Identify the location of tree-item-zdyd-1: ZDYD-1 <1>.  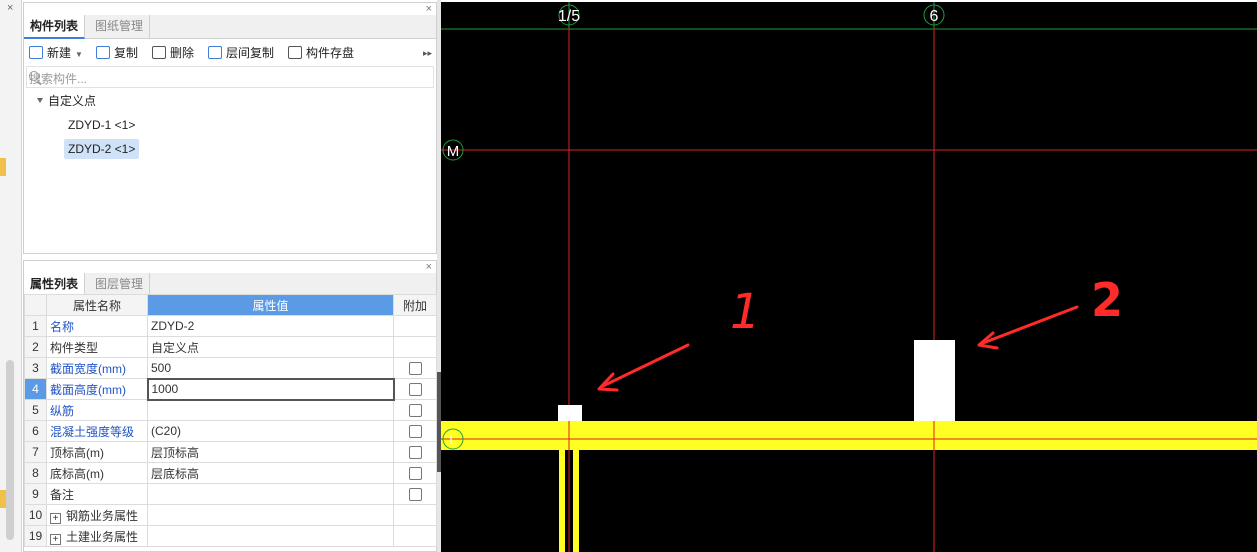
(101, 125).